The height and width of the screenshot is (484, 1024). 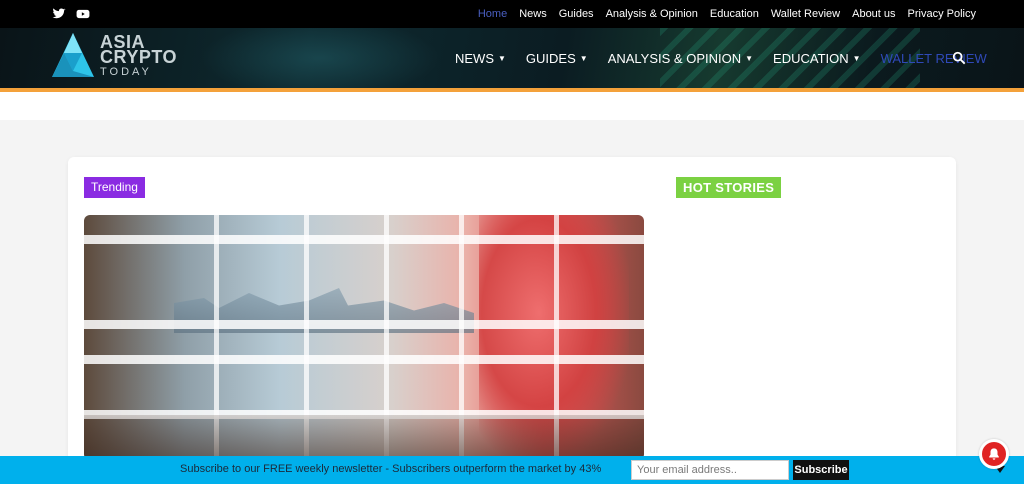 I want to click on header-white-band, so click(x=512, y=106).